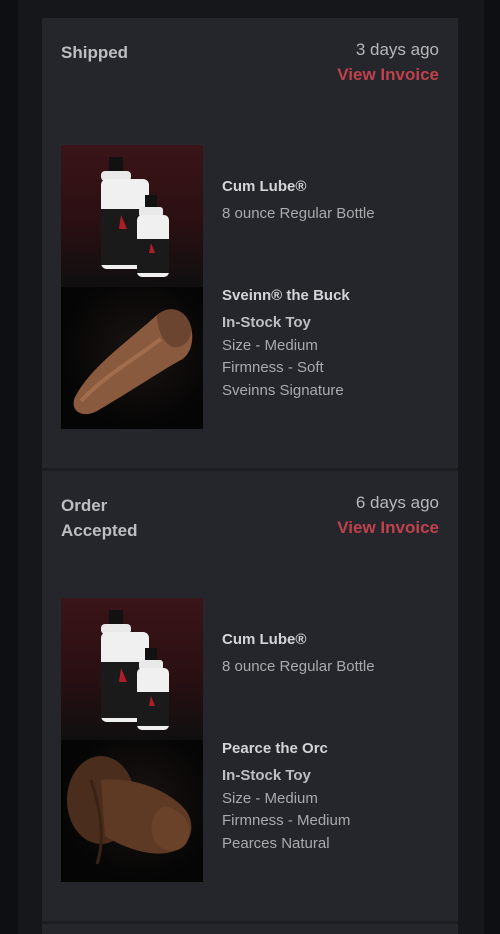  I want to click on order-date: 6 days ago, so click(397, 502).